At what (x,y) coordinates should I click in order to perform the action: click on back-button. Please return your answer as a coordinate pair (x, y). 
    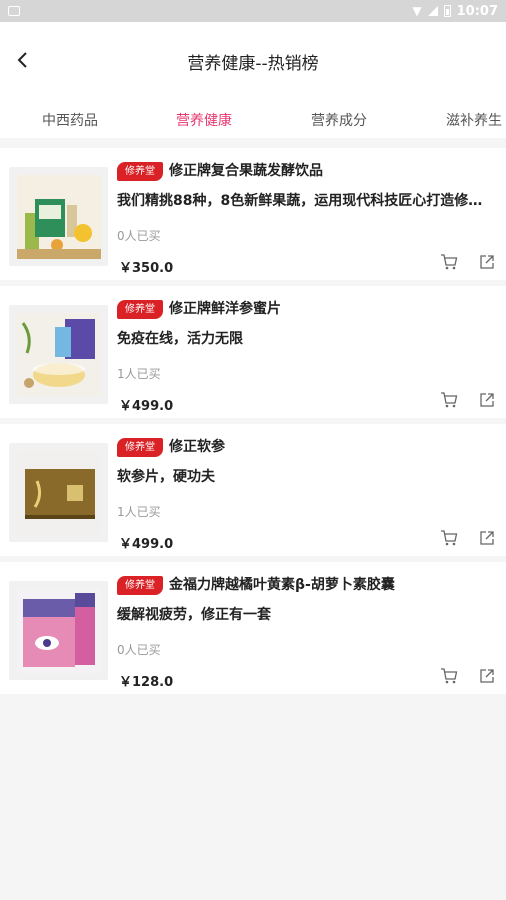
    Looking at the image, I should click on (22, 60).